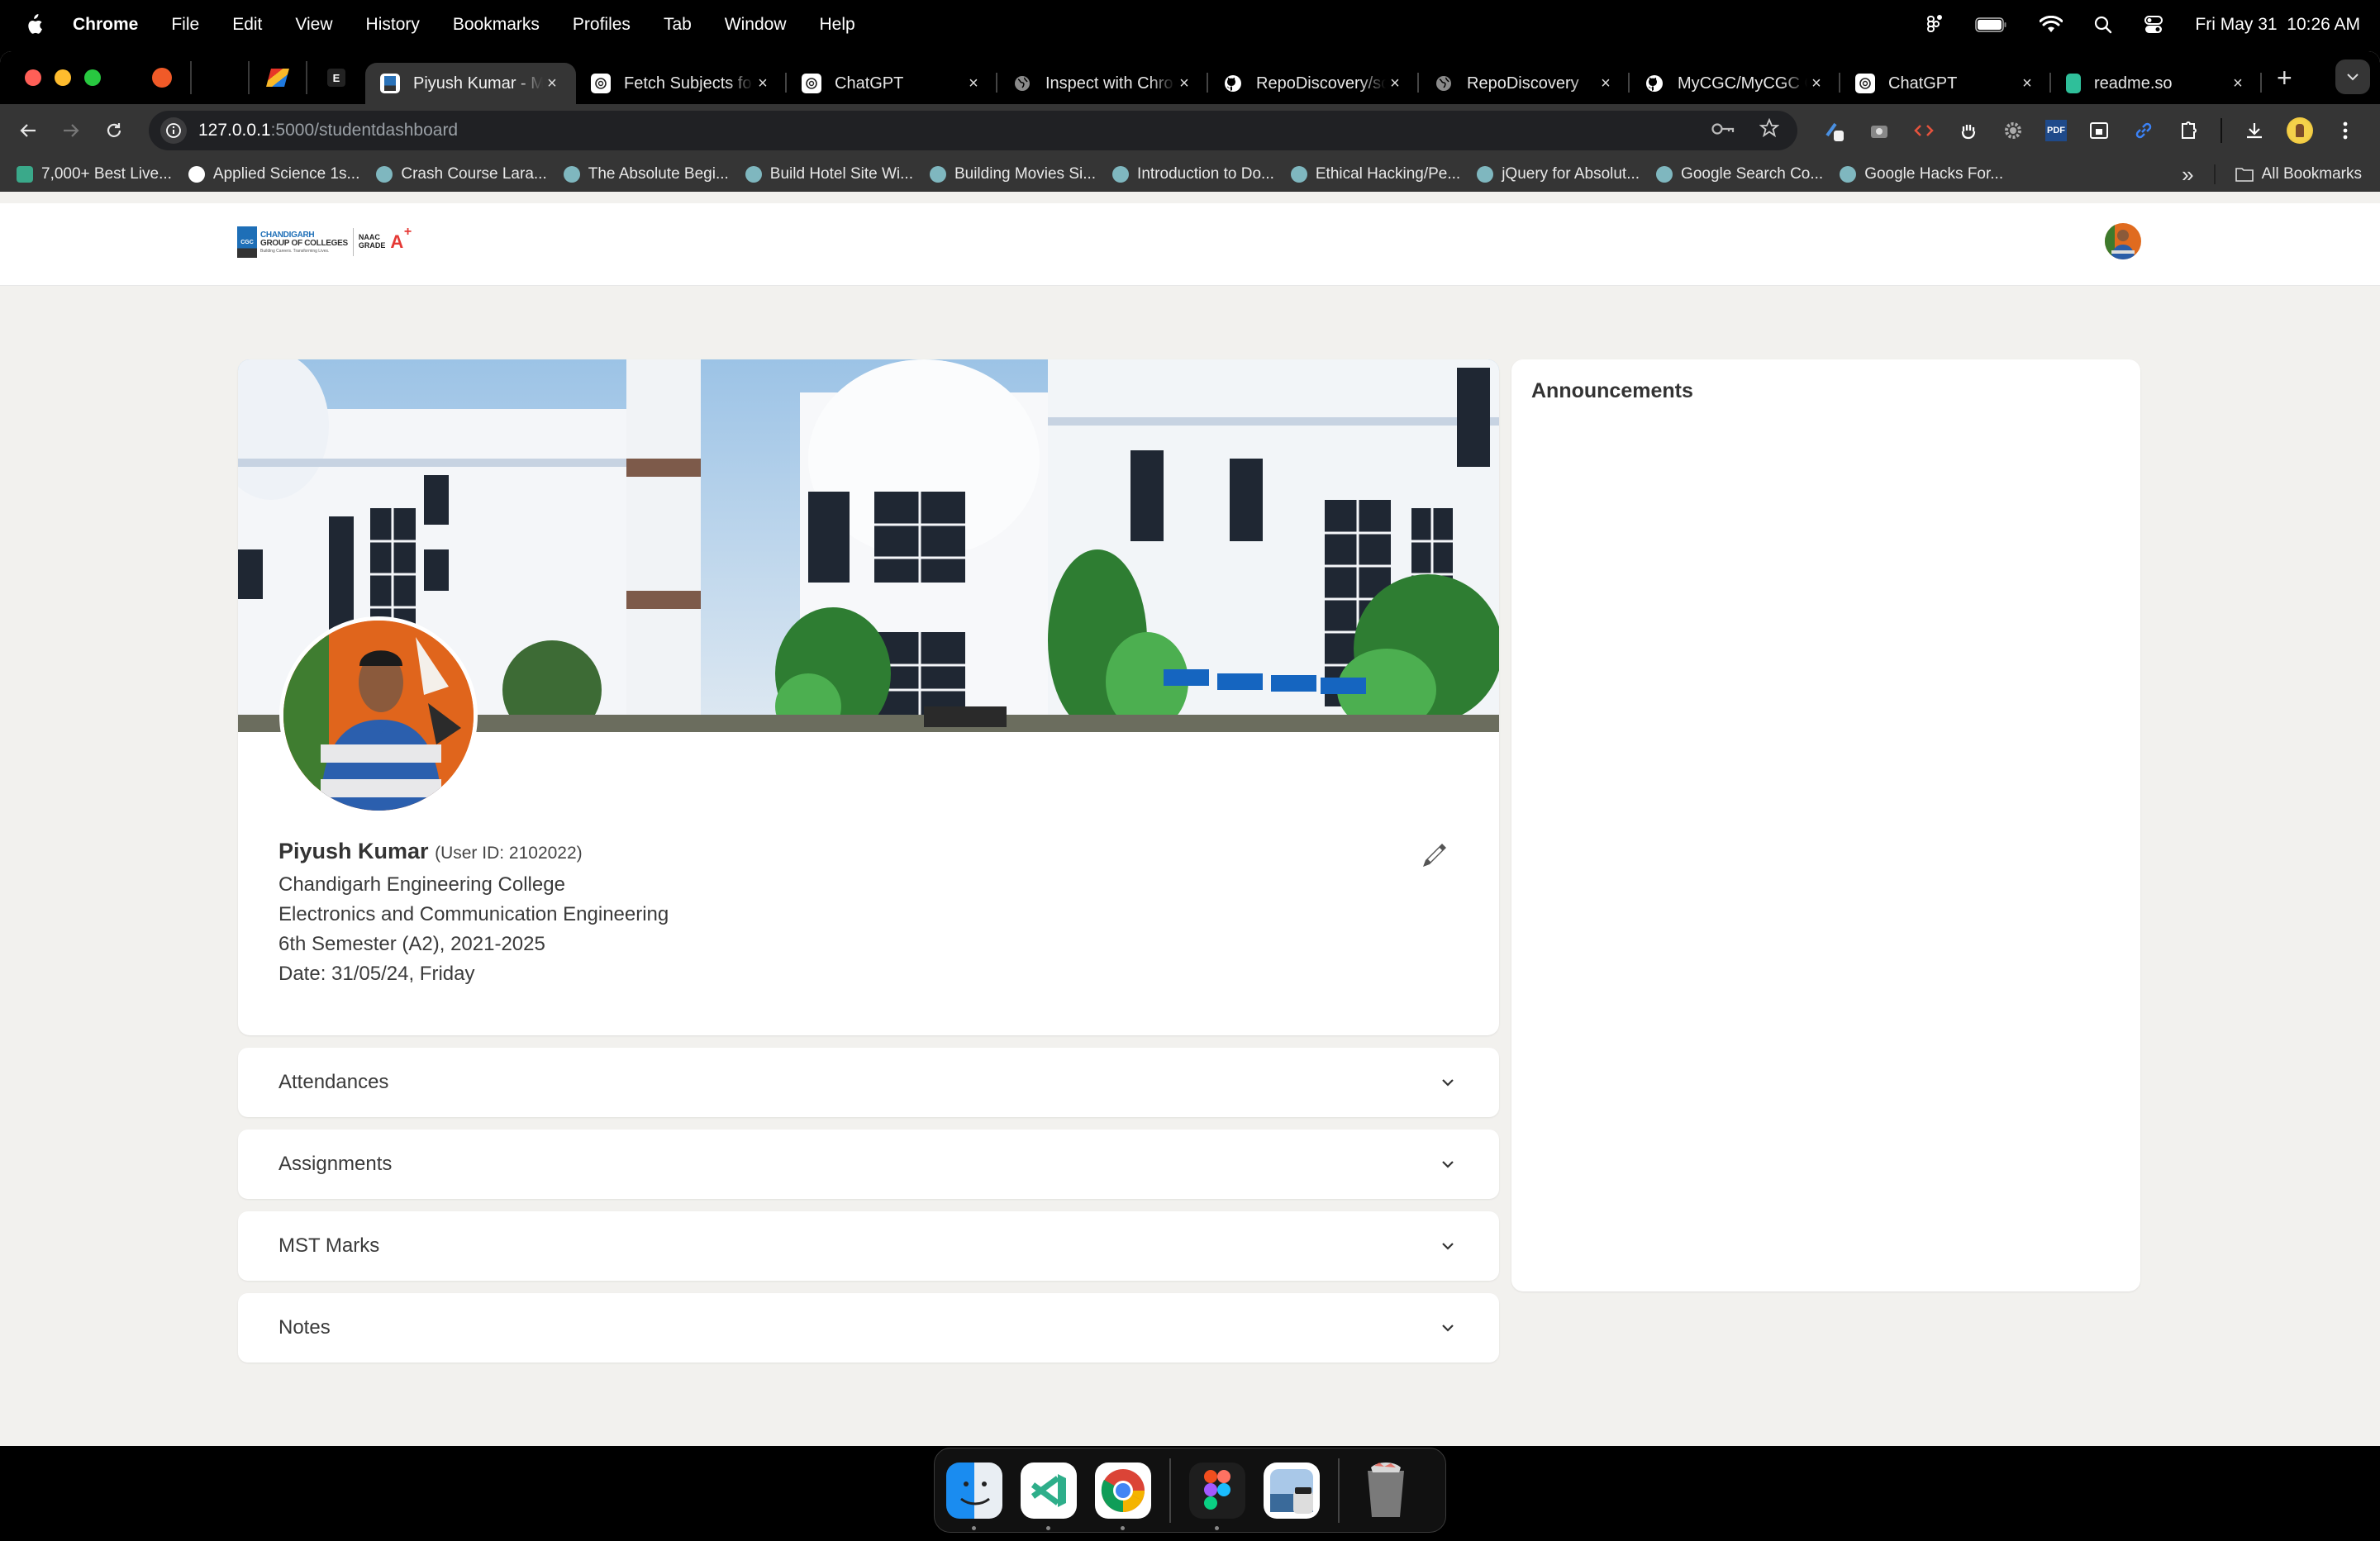 The width and height of the screenshot is (2380, 1541). Describe the element at coordinates (2300, 131) in the screenshot. I see `profile-avatar-button` at that location.